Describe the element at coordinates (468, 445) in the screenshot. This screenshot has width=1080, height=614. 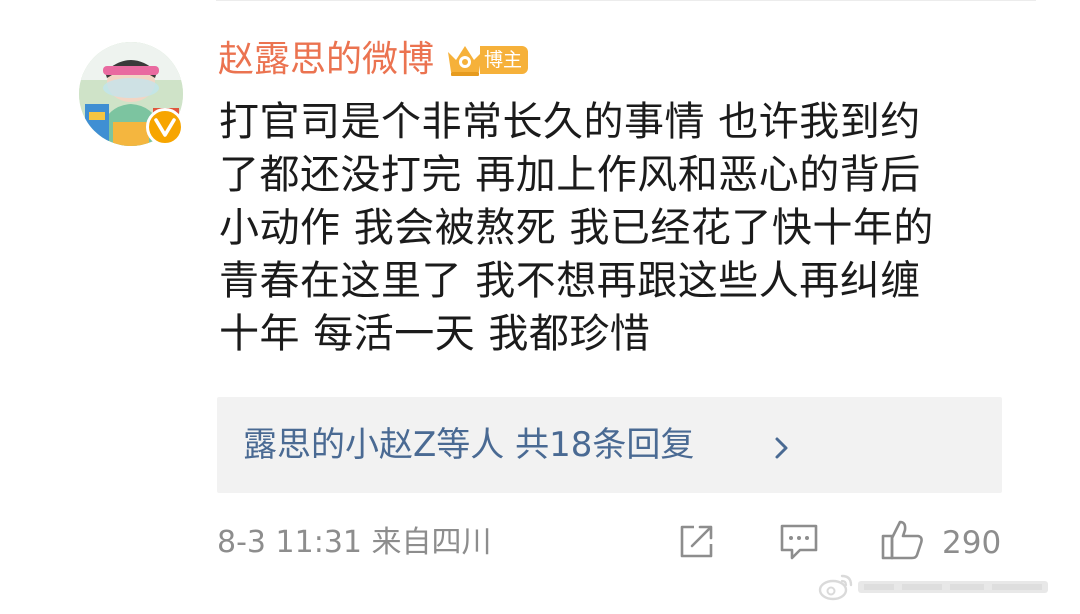
I see `replies-link: 露思的小赵Z等人 共18条回复` at that location.